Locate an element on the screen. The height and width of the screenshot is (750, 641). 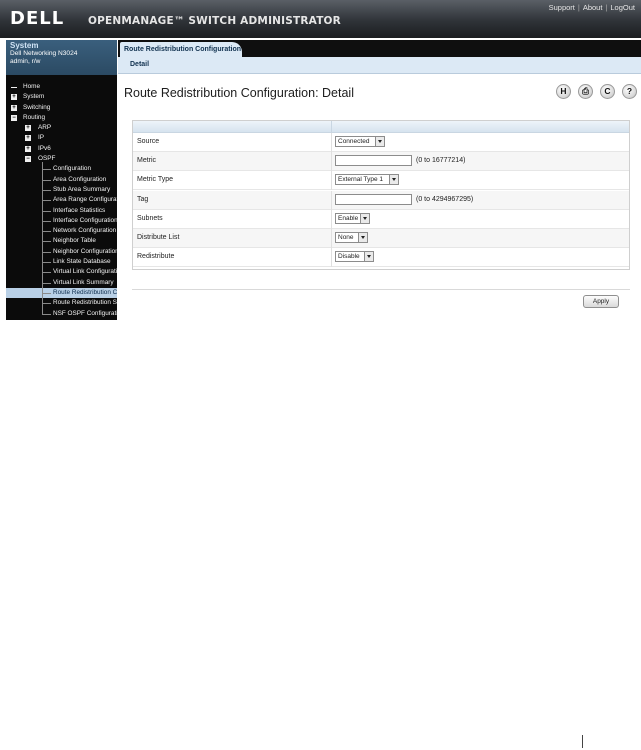
help-button: ? is located at coordinates (629, 91).